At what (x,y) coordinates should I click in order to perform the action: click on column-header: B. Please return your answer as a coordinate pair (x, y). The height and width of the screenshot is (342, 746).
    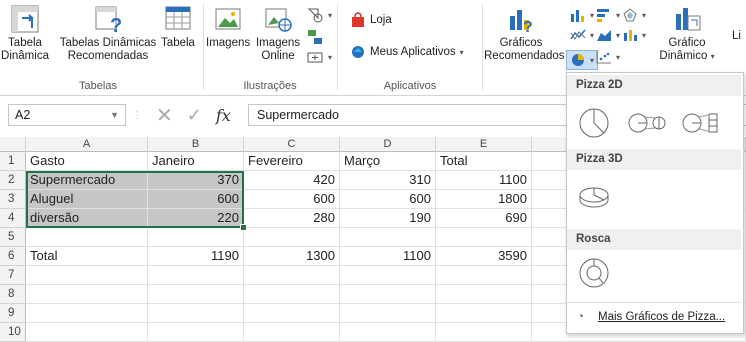
    Looking at the image, I should click on (196, 144).